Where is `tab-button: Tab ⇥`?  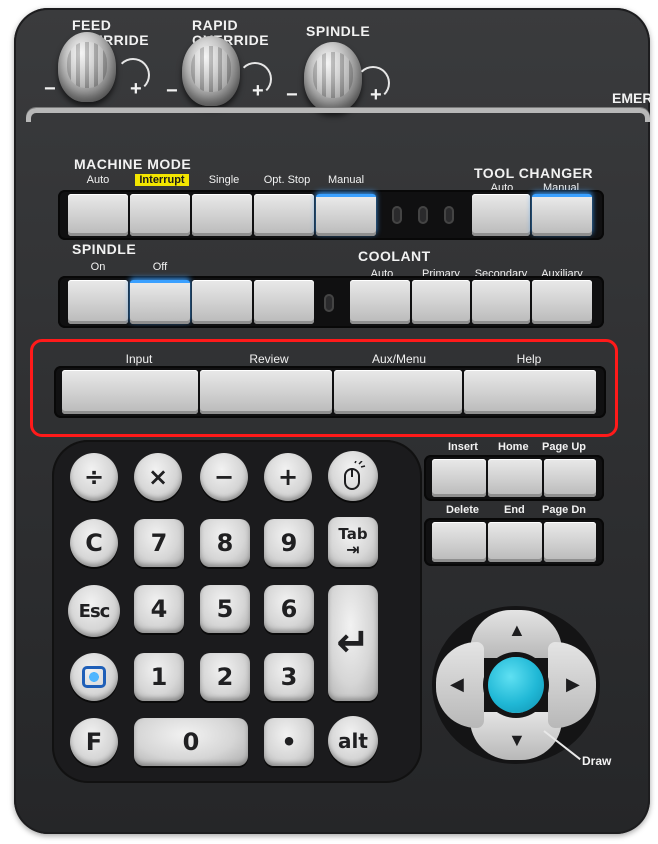
tab-button: Tab ⇥ is located at coordinates (353, 542).